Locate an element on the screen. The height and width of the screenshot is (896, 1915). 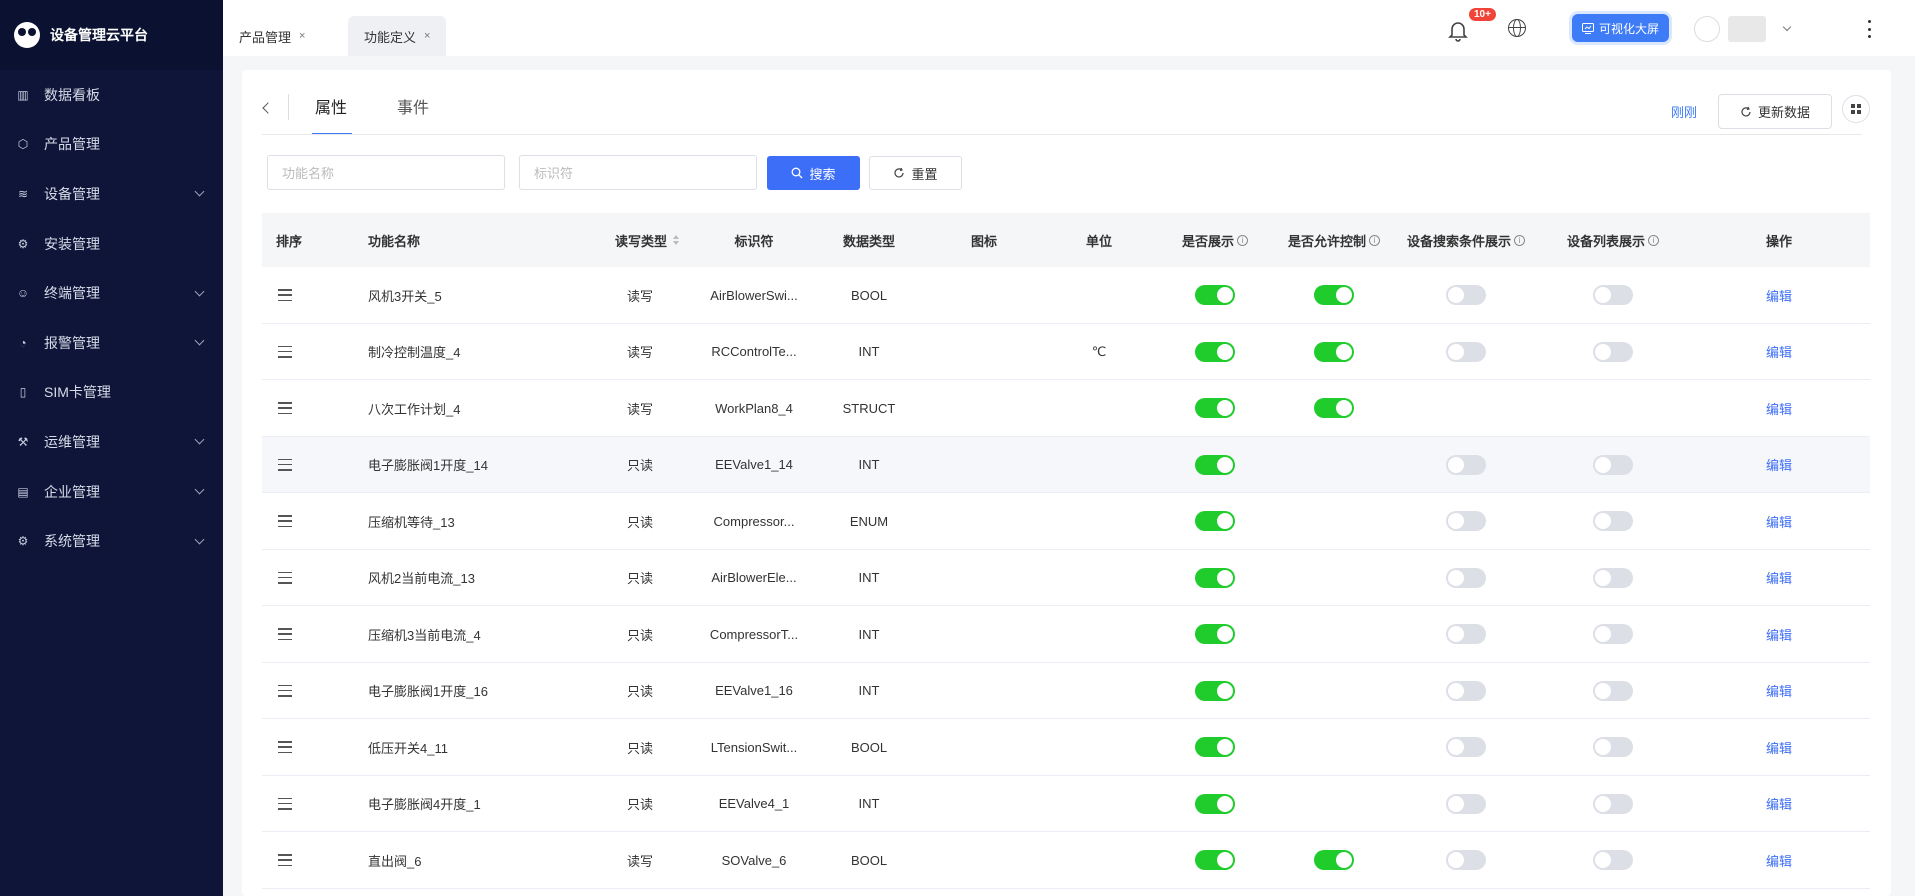
sidebar-item: ▤ 企业管理 is located at coordinates (111, 492).